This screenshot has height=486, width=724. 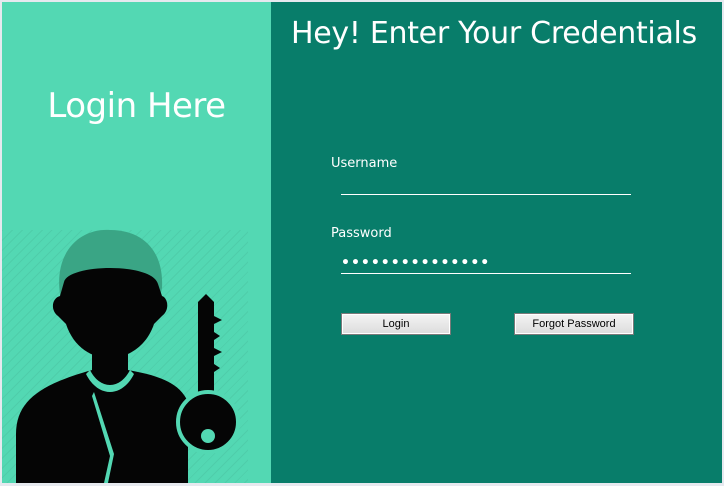 What do you see at coordinates (574, 324) in the screenshot?
I see `forgot-password-button: Forgot Password` at bounding box center [574, 324].